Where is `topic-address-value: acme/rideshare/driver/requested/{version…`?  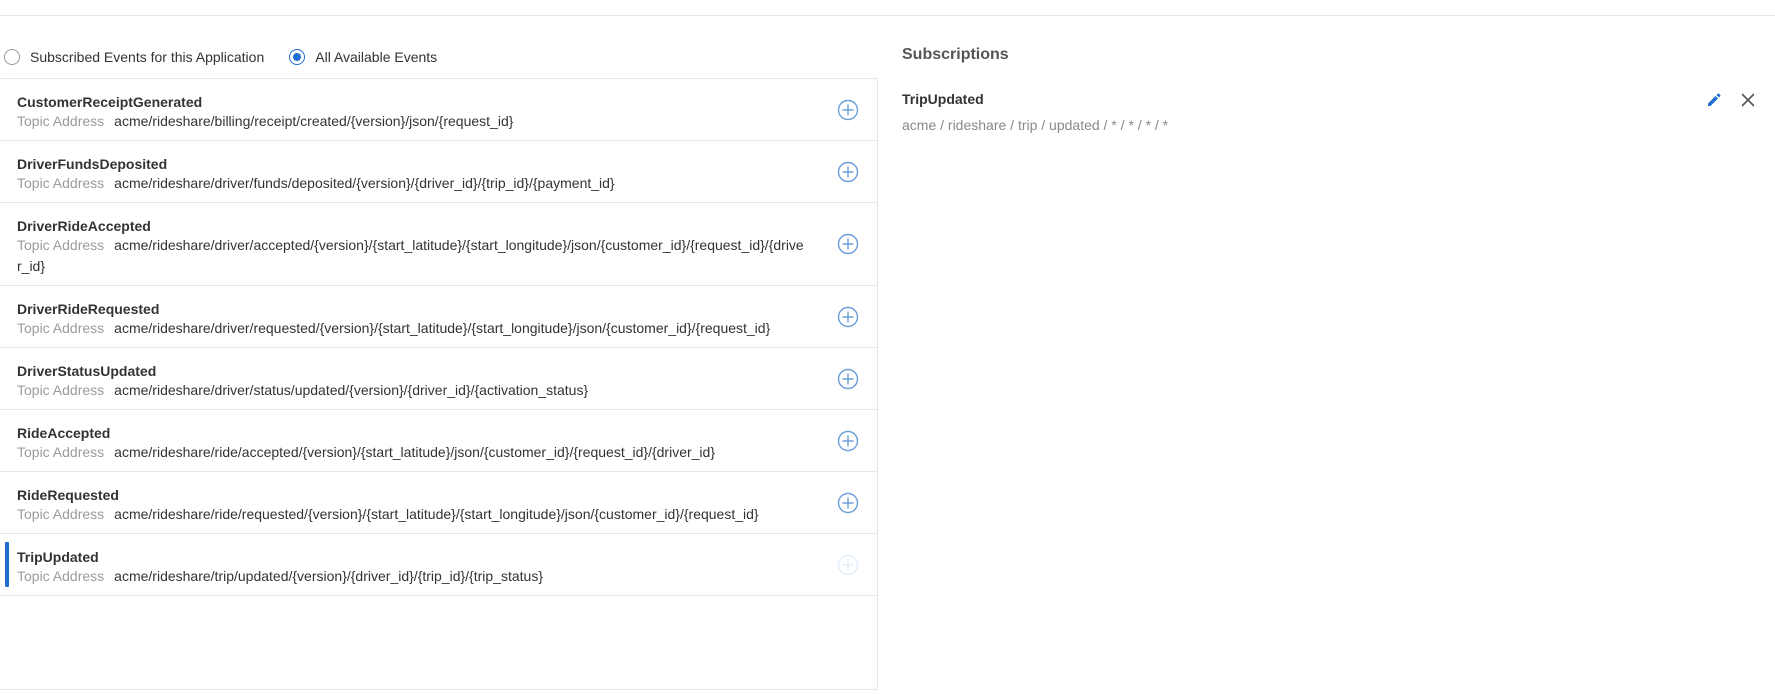 topic-address-value: acme/rideshare/driver/requested/{version… is located at coordinates (442, 328).